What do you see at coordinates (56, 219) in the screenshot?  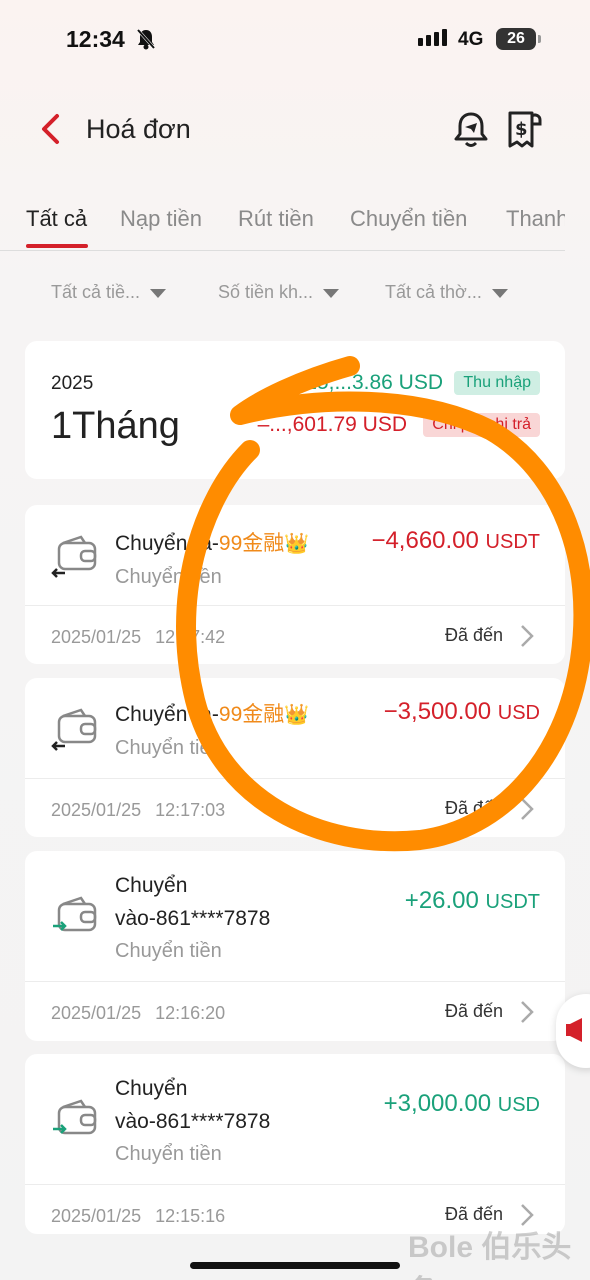 I see `tab-all: Tất cả` at bounding box center [56, 219].